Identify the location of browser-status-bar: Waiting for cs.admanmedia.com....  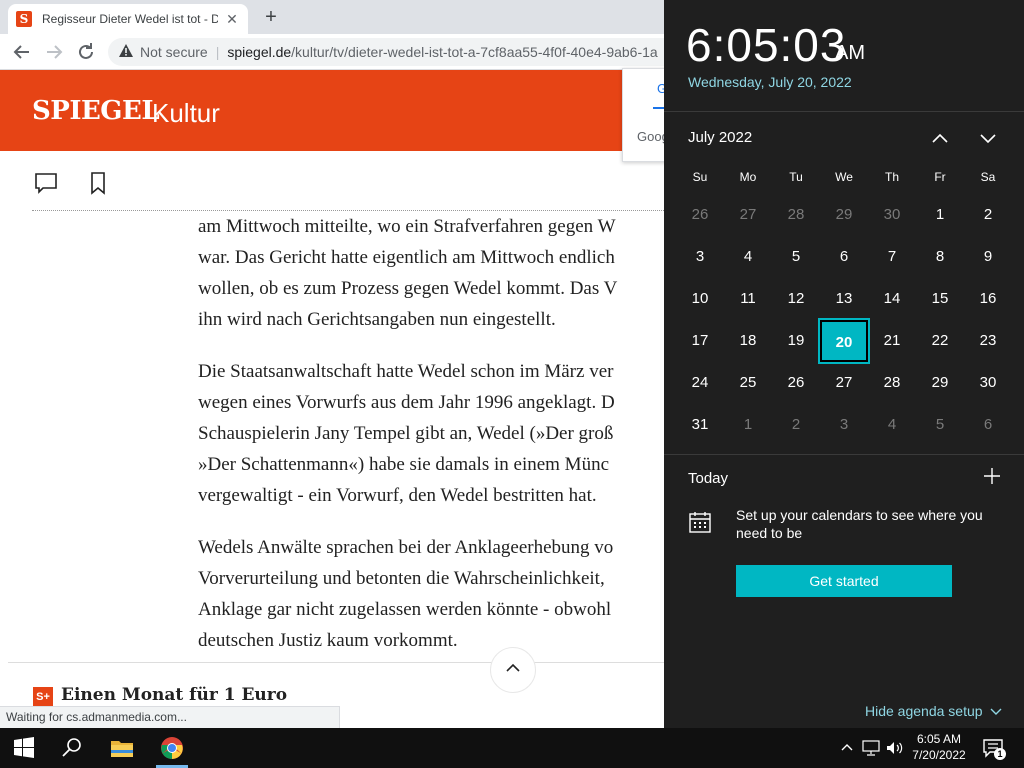
(170, 717).